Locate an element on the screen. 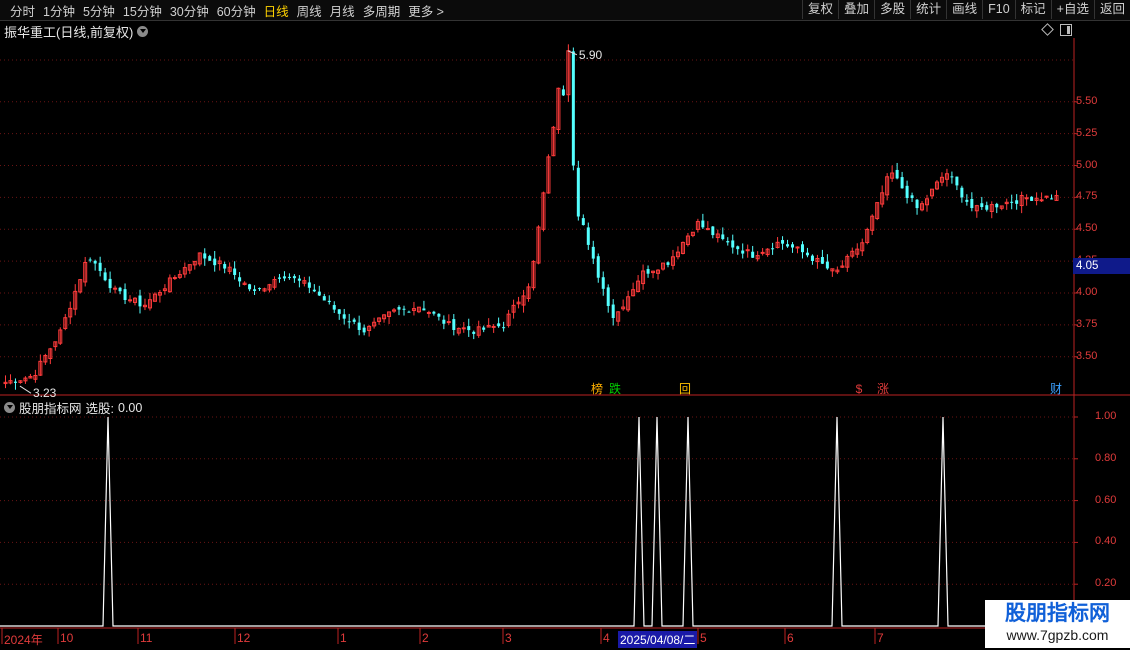 This screenshot has height=650, width=1130. indicator-name: 股朋指标网 is located at coordinates (50, 409).